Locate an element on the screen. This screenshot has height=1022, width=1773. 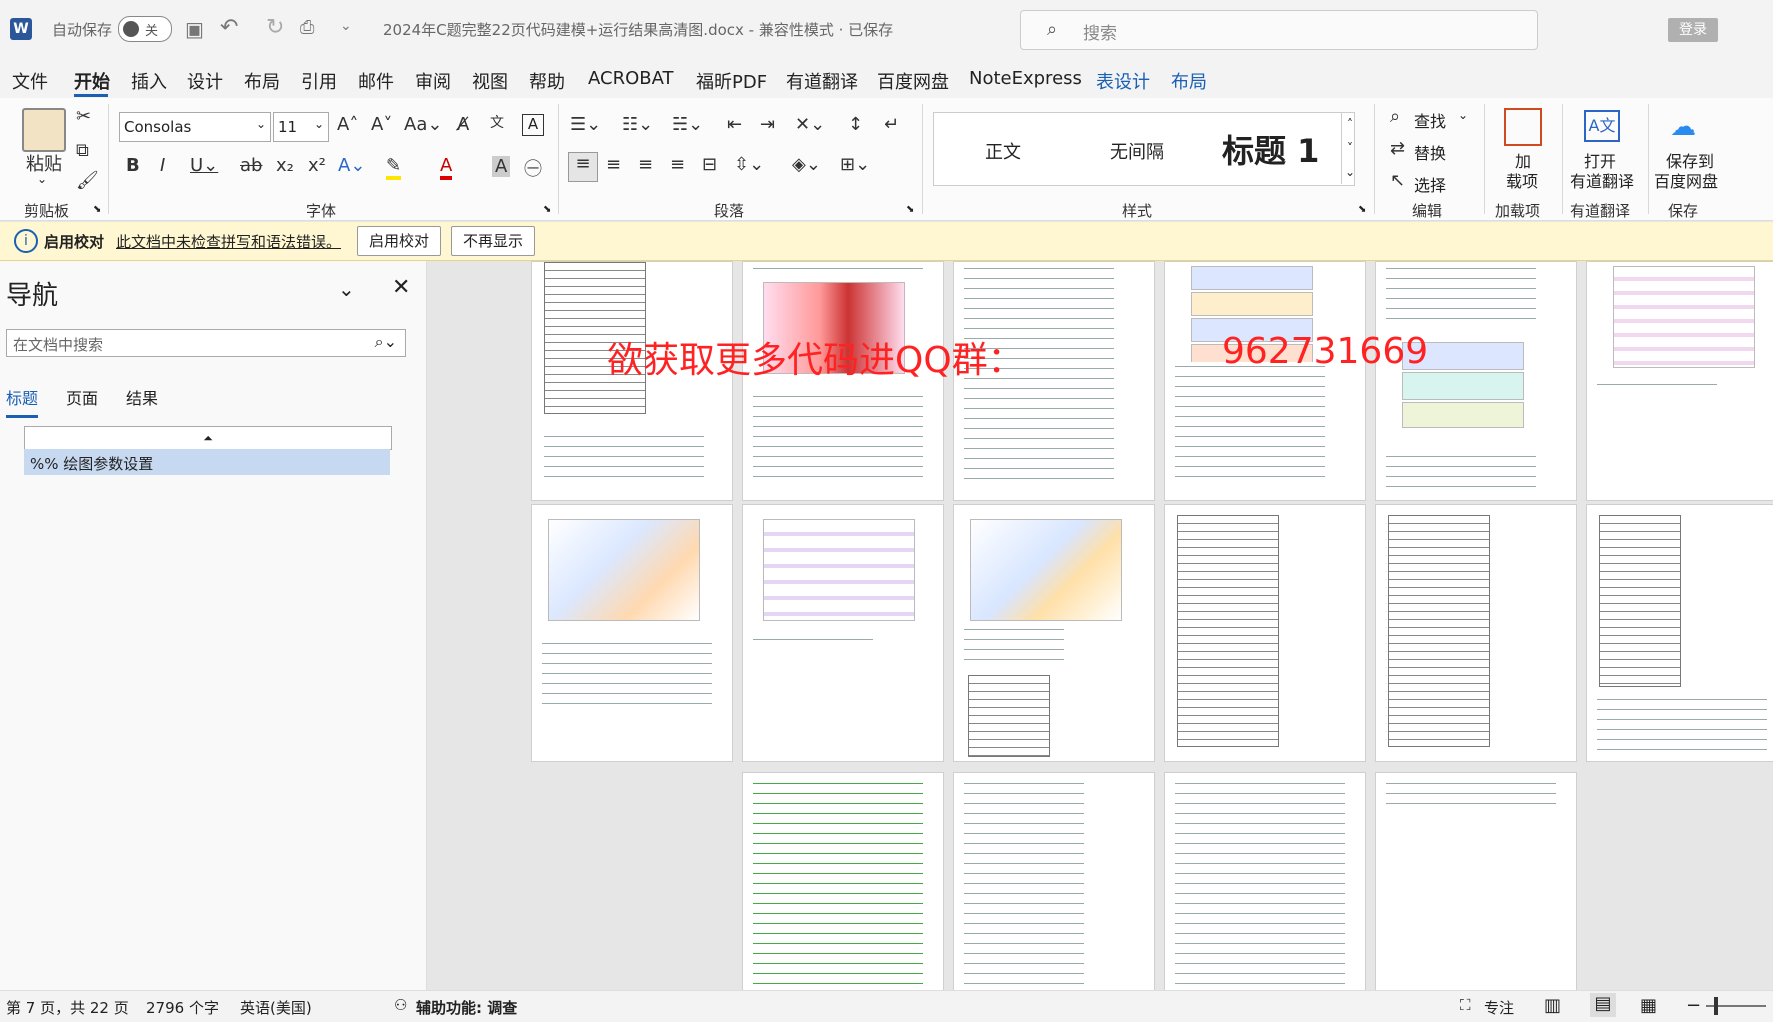
format-painter-icon: 🖌 is located at coordinates (87, 180).